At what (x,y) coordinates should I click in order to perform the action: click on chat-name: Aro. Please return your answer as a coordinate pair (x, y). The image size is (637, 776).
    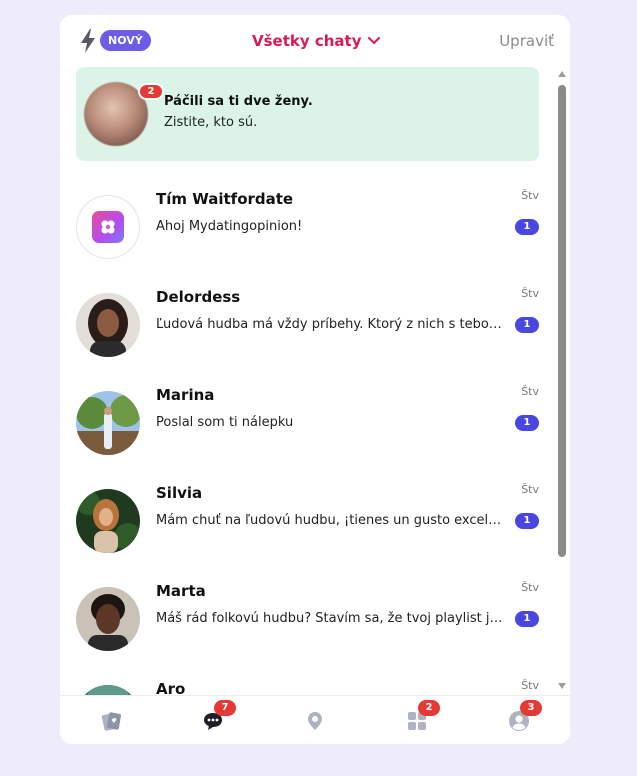
    Looking at the image, I should click on (171, 687).